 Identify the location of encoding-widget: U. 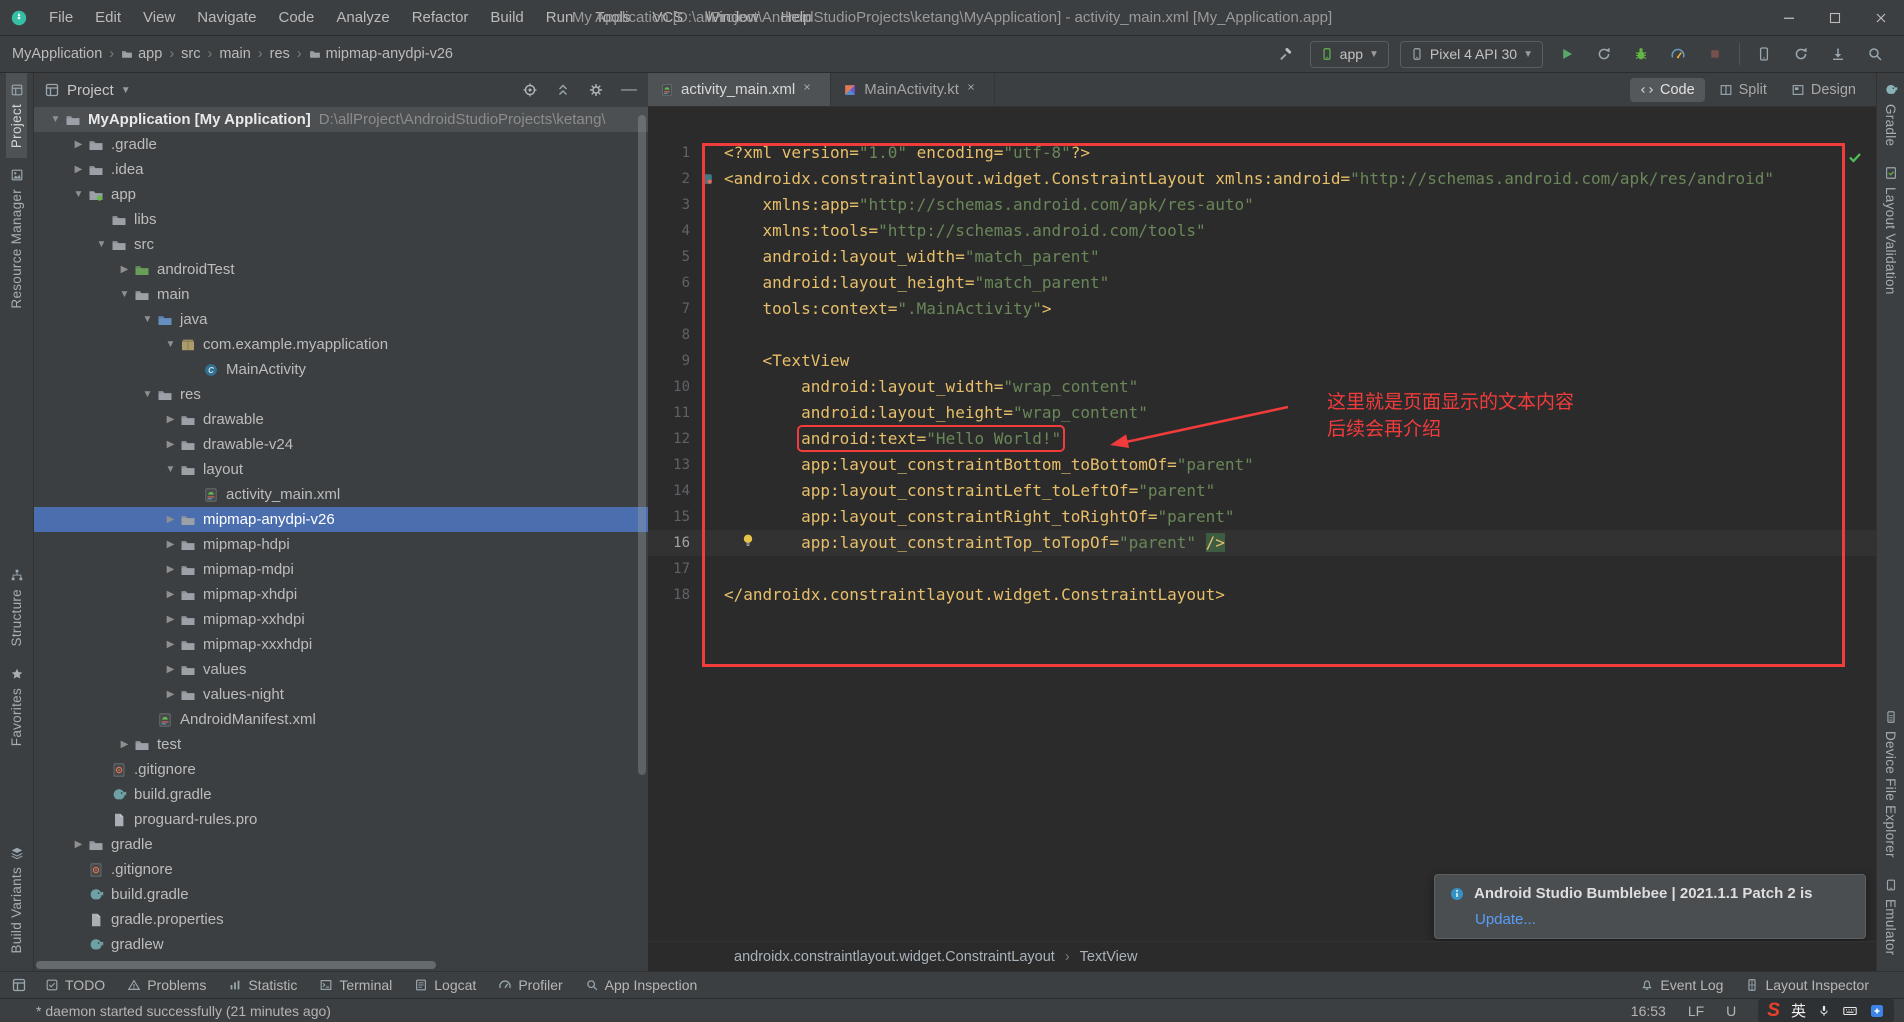
(1731, 1011).